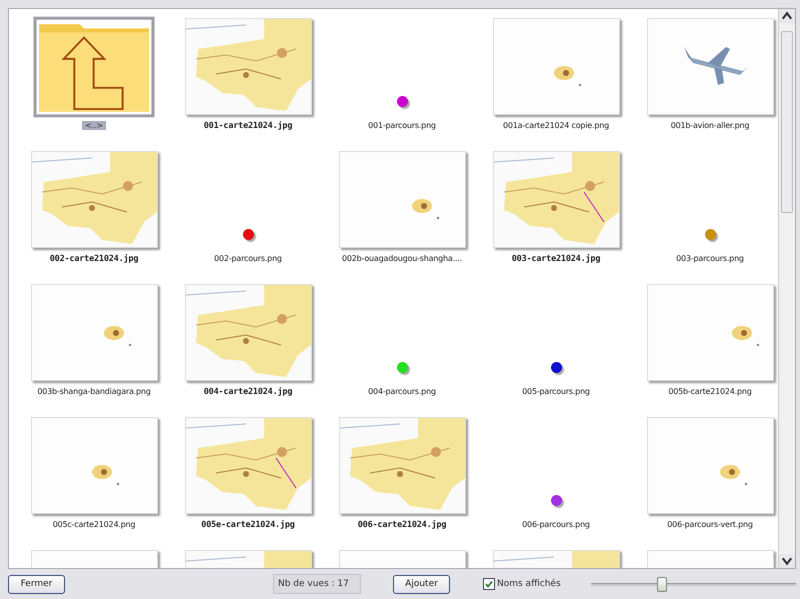  I want to click on file-name: 005-parcours.png, so click(556, 391).